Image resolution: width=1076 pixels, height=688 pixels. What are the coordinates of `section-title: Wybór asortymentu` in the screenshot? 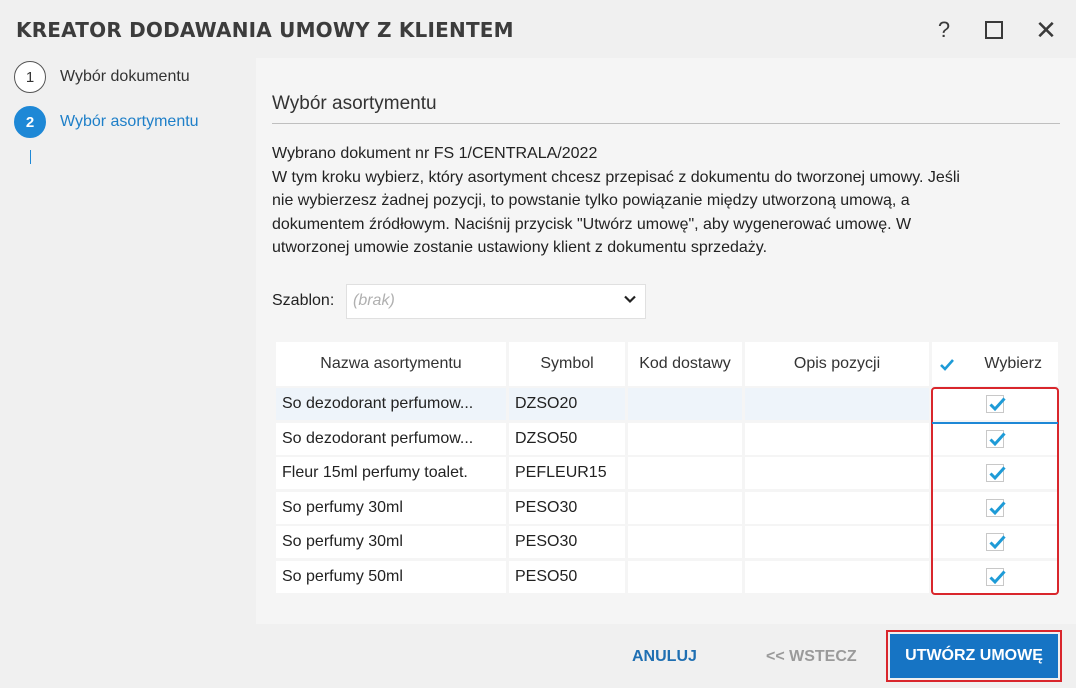 It's located at (354, 103).